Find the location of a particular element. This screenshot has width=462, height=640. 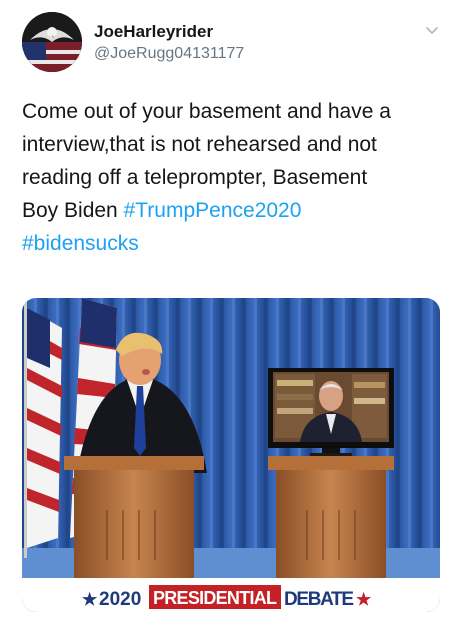

tweet-line: Boy Biden #TrumpPence2020 is located at coordinates (232, 210).